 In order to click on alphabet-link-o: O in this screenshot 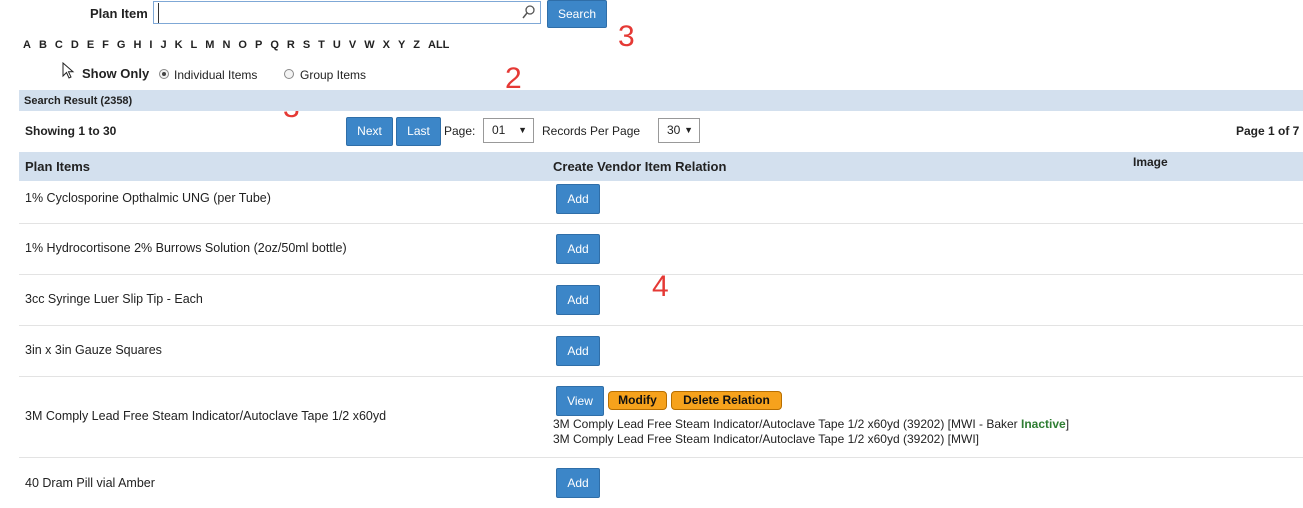, I will do `click(242, 45)`.